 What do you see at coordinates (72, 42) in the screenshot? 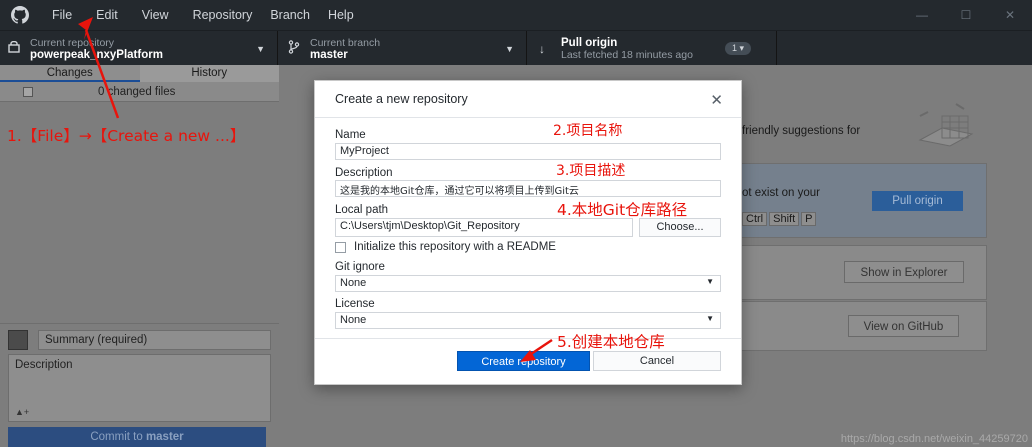
I see `repo-sub-label: Current repository` at bounding box center [72, 42].